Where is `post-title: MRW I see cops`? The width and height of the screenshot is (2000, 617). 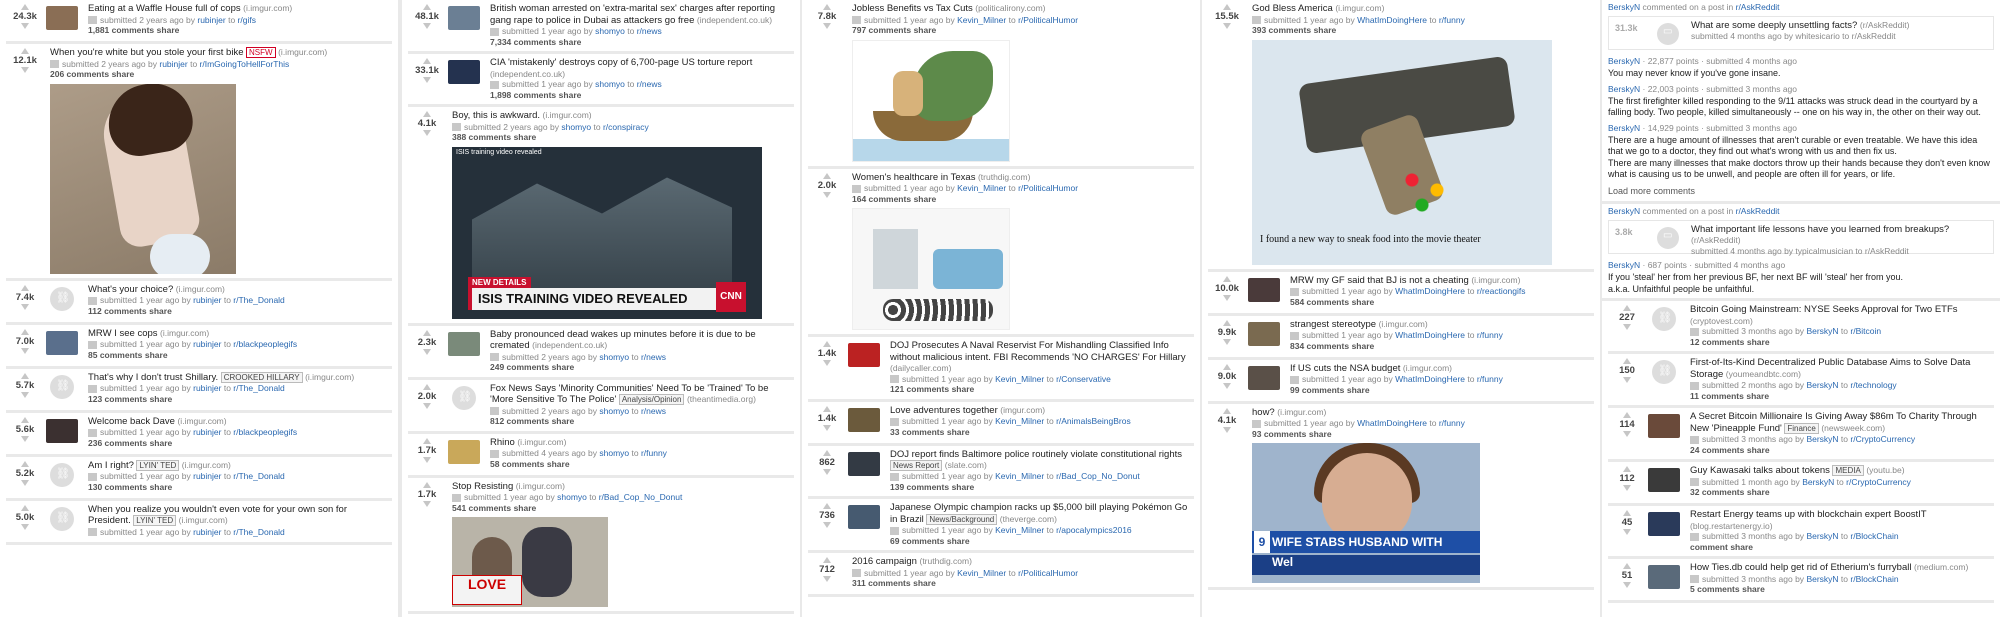
post-title: MRW I see cops is located at coordinates (123, 333).